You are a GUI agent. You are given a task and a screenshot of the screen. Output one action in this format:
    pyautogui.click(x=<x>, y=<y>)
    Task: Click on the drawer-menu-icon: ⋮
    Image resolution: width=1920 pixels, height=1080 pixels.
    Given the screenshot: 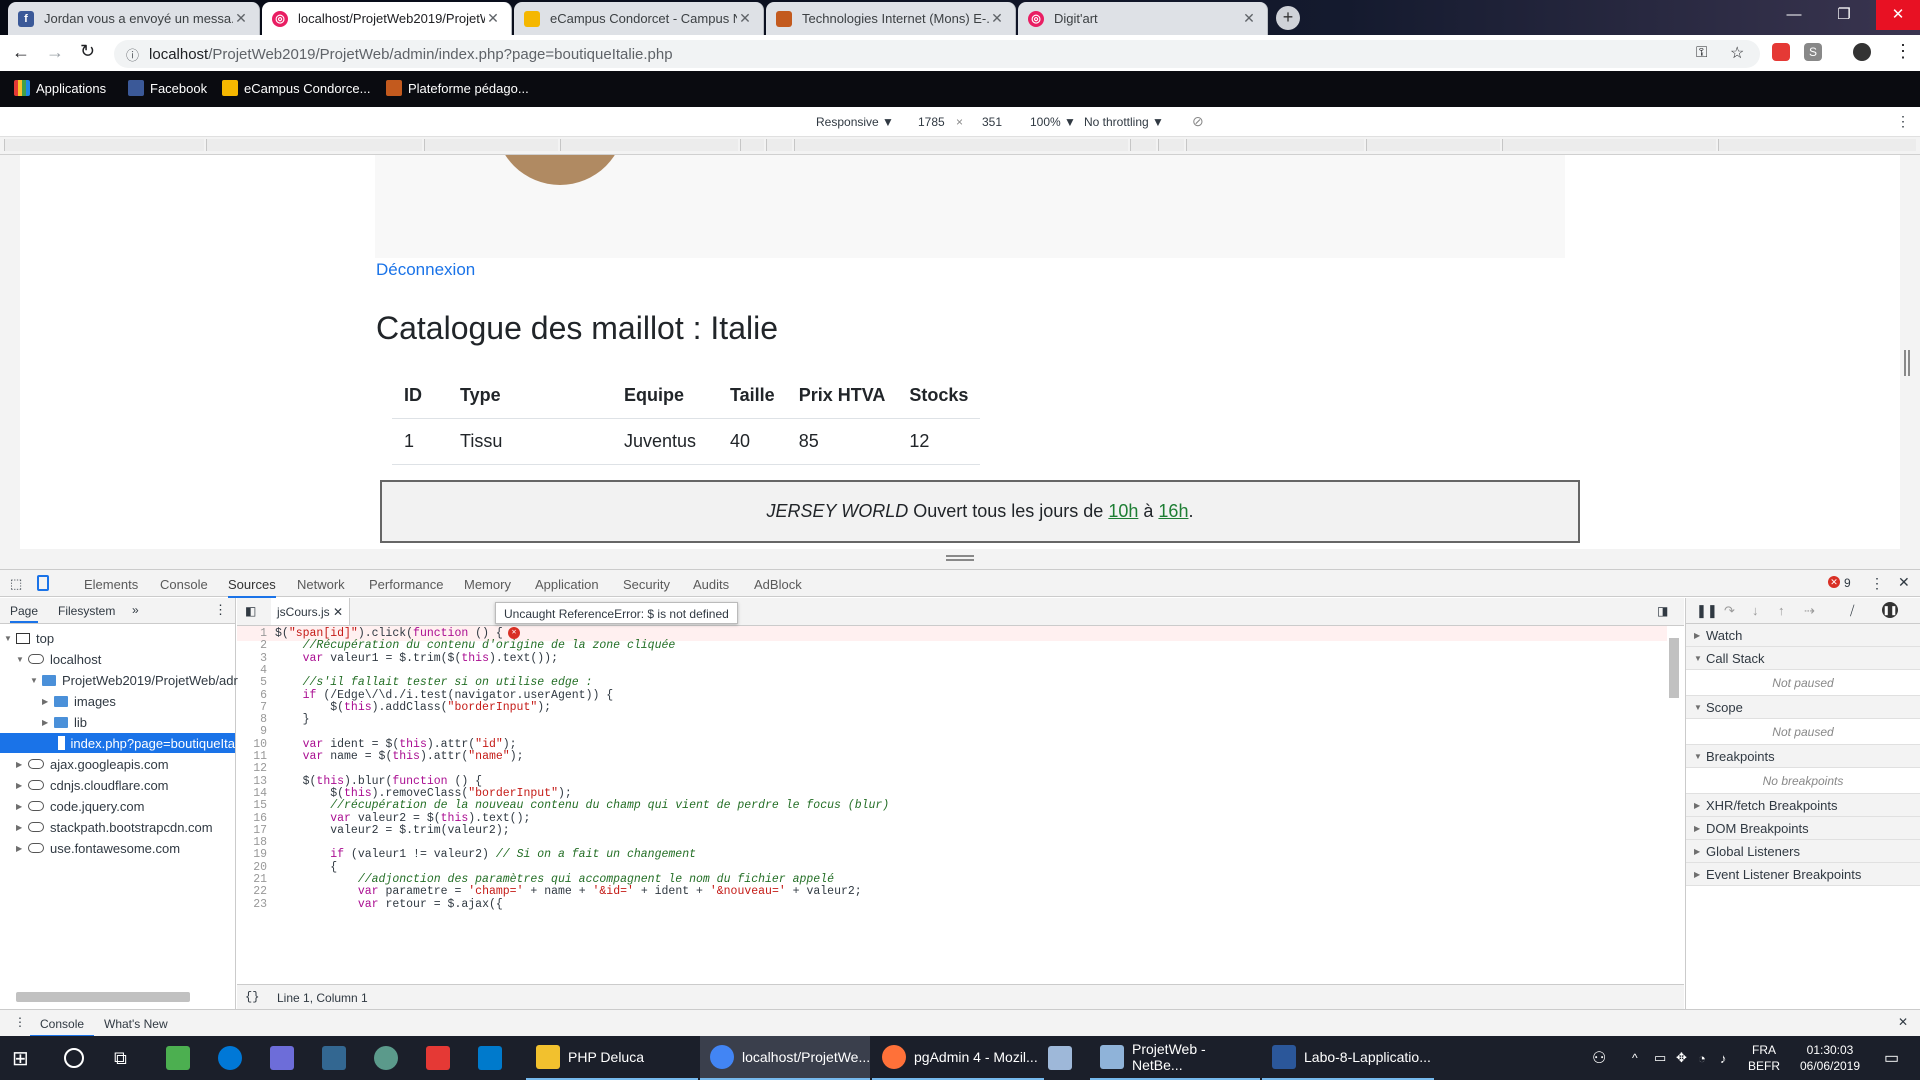 What is the action you would take?
    pyautogui.click(x=20, y=1022)
    